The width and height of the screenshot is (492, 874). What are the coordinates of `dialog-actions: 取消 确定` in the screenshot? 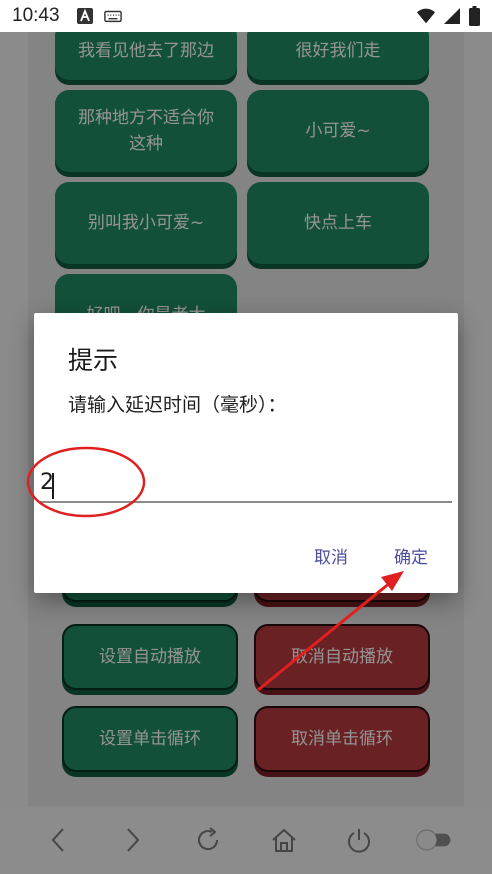 It's located at (371, 555).